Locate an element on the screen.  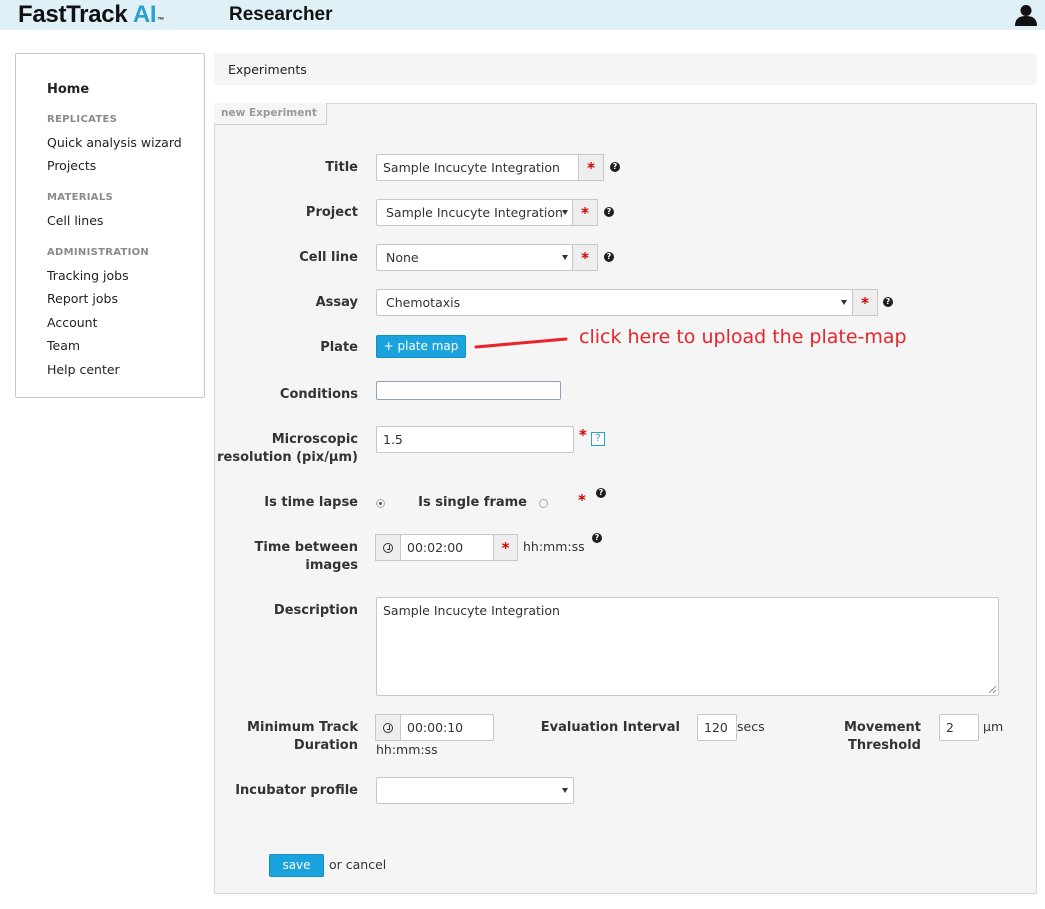
logo-text: FastTrack is located at coordinates (75, 14).